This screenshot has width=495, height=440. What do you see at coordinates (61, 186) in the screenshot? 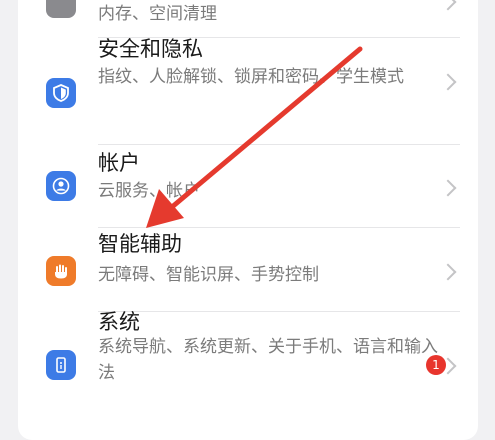
I see `user-icon` at bounding box center [61, 186].